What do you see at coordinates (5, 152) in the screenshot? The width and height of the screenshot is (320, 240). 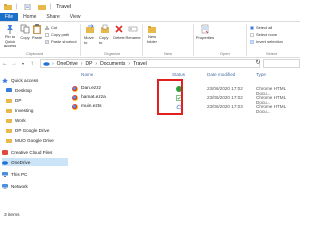 I see `creative-cloud-icon` at bounding box center [5, 152].